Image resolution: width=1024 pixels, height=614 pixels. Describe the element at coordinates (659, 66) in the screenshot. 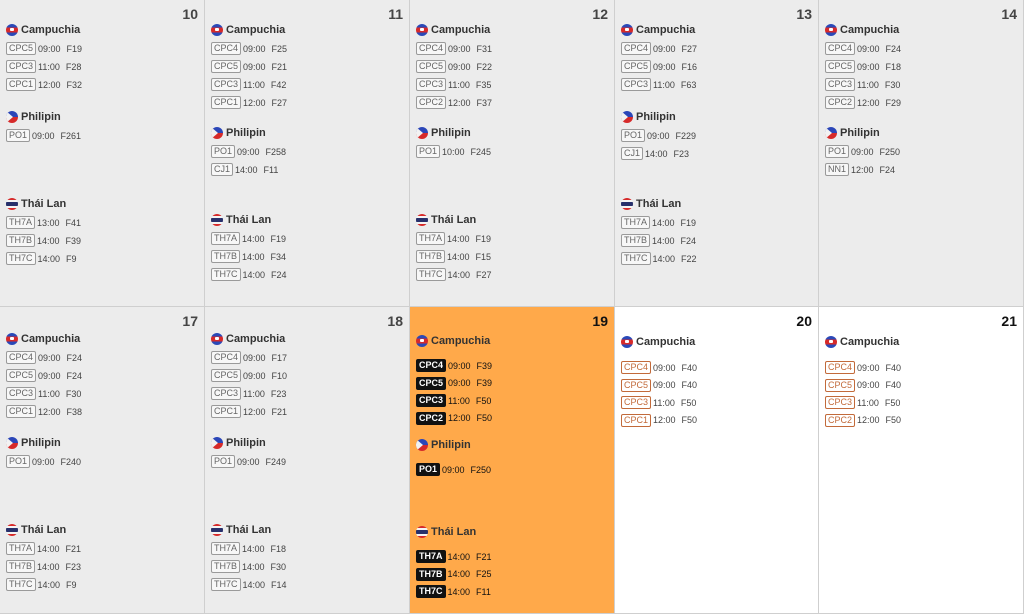

I see `schedule-item: CPC5 09:00 F16` at that location.